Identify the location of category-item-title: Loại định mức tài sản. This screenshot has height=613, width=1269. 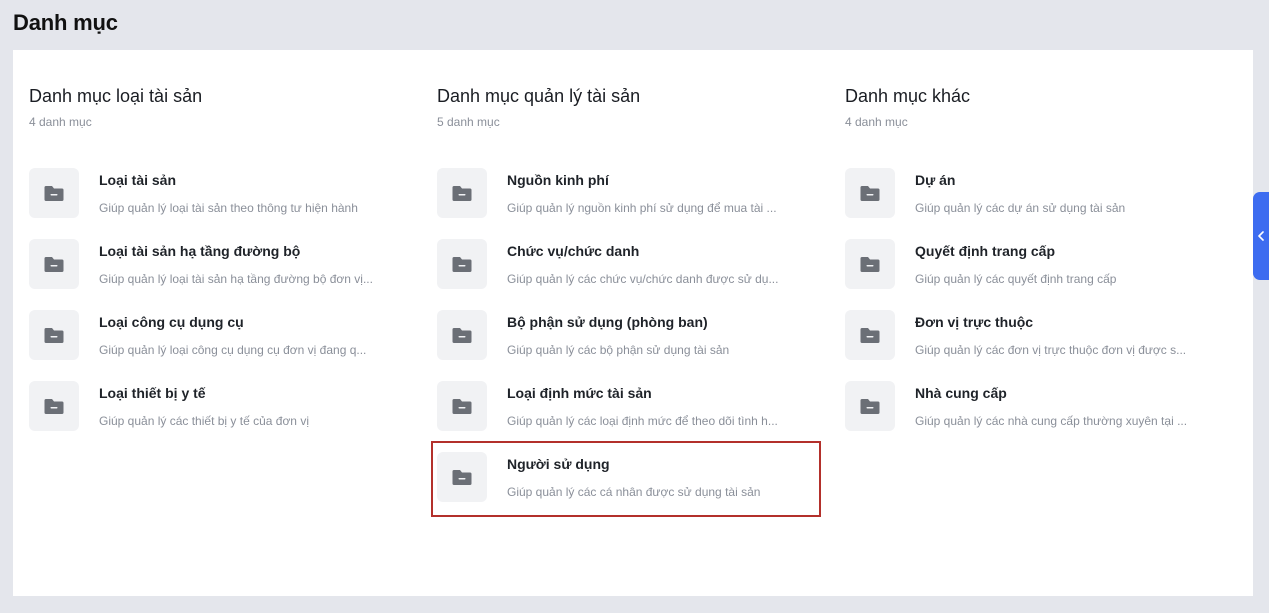
(579, 393).